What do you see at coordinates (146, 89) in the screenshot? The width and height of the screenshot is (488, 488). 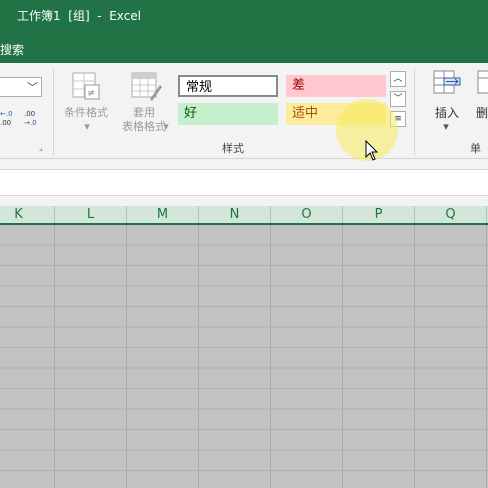 I see `format-as-table-icon` at bounding box center [146, 89].